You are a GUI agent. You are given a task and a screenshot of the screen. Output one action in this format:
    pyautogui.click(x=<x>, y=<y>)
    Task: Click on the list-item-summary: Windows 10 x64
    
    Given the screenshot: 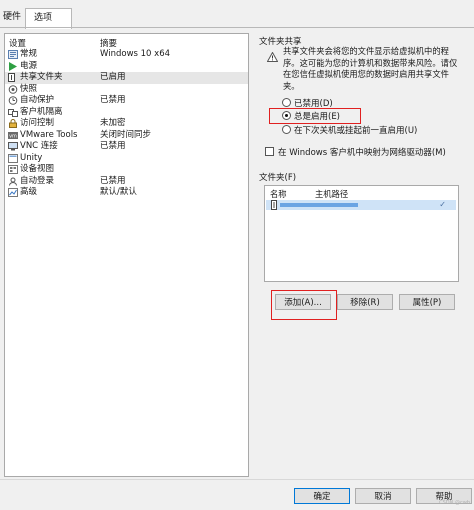 What is the action you would take?
    pyautogui.click(x=135, y=54)
    